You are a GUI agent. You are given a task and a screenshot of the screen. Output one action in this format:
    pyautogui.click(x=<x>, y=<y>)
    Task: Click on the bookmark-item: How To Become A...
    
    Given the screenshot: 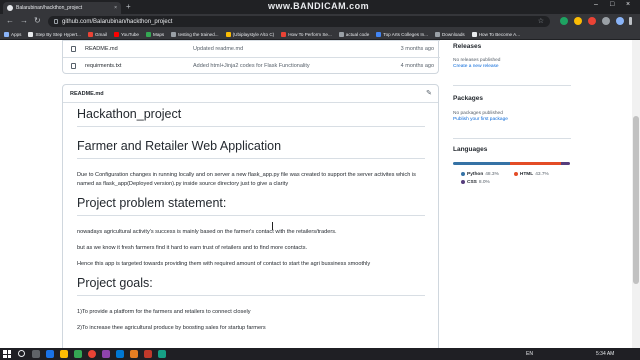 What is the action you would take?
    pyautogui.click(x=495, y=34)
    